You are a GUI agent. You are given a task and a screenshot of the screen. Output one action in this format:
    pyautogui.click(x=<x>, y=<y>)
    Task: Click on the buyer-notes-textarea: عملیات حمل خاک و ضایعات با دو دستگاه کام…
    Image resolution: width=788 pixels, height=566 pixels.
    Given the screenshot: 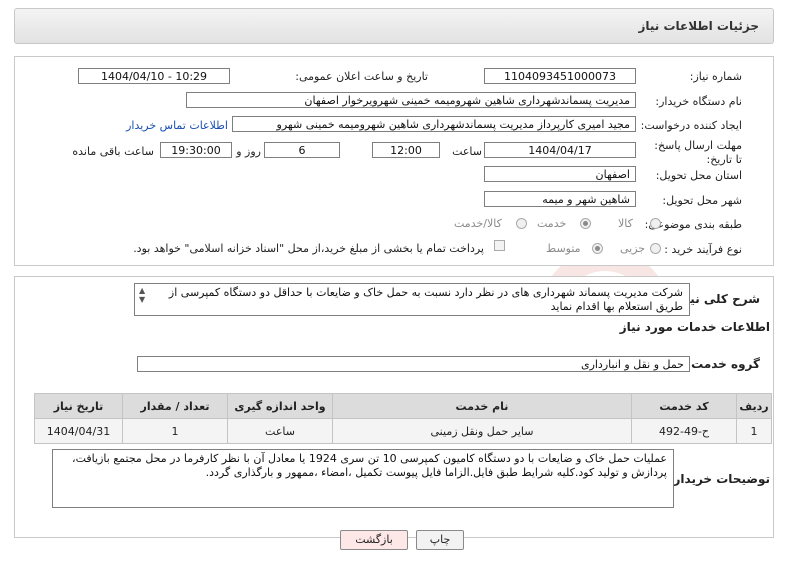 What is the action you would take?
    pyautogui.click(x=363, y=478)
    